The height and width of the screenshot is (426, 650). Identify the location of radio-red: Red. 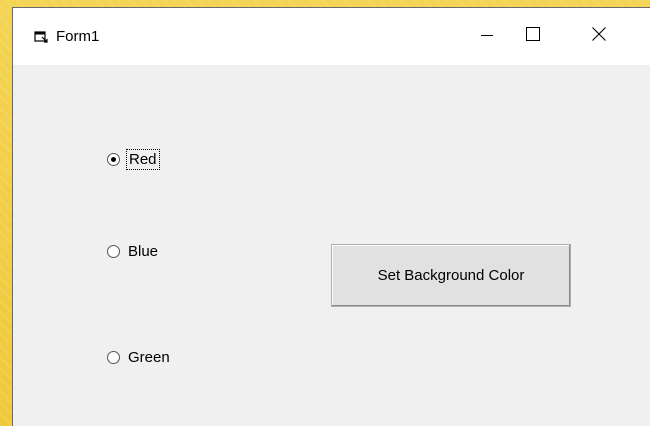
(133, 159).